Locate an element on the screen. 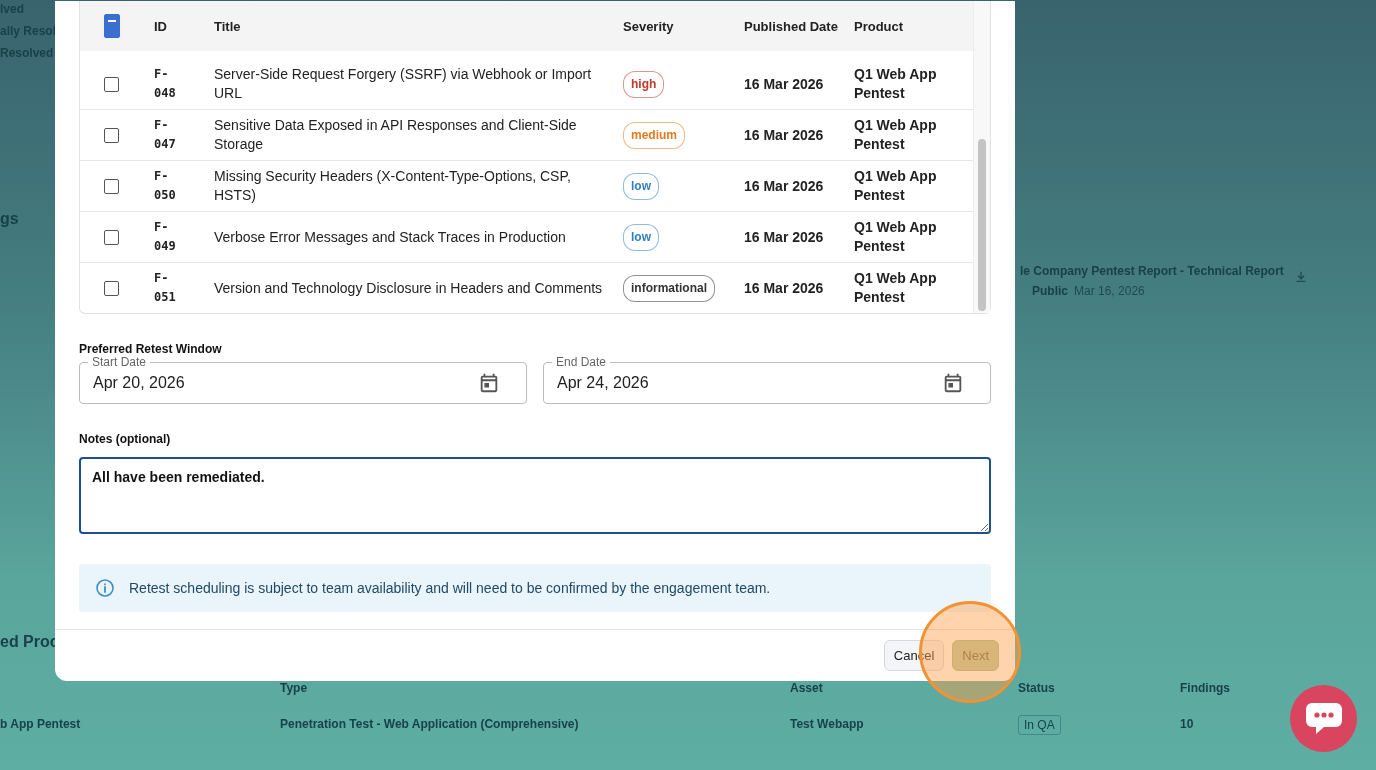 The width and height of the screenshot is (1376, 770). status-badge: In QA is located at coordinates (1039, 725).